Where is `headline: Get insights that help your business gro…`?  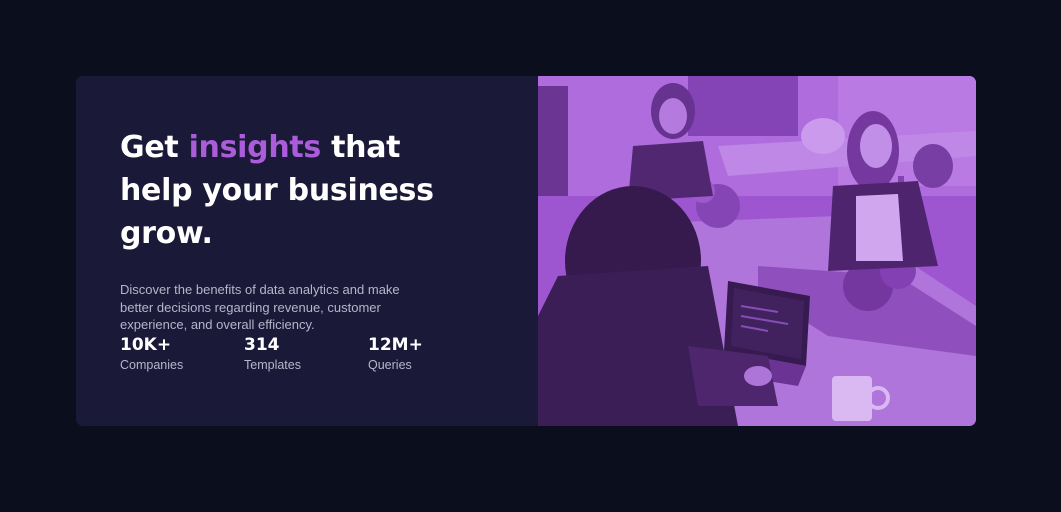
headline: Get insights that help your business gro… is located at coordinates (300, 190).